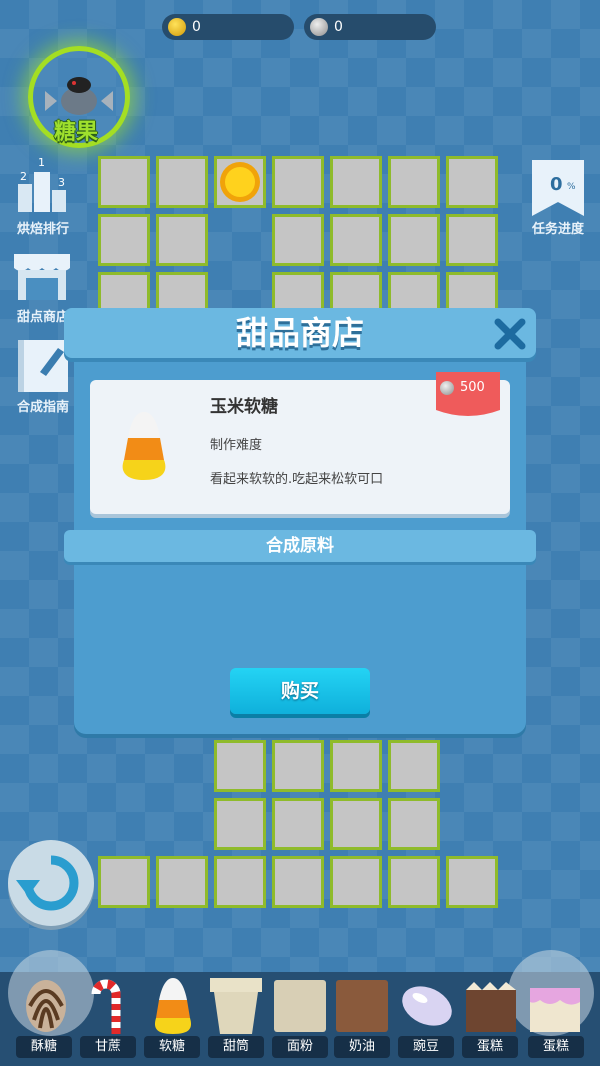  What do you see at coordinates (370, 27) in the screenshot?
I see `silver-coin-counter: 0` at bounding box center [370, 27].